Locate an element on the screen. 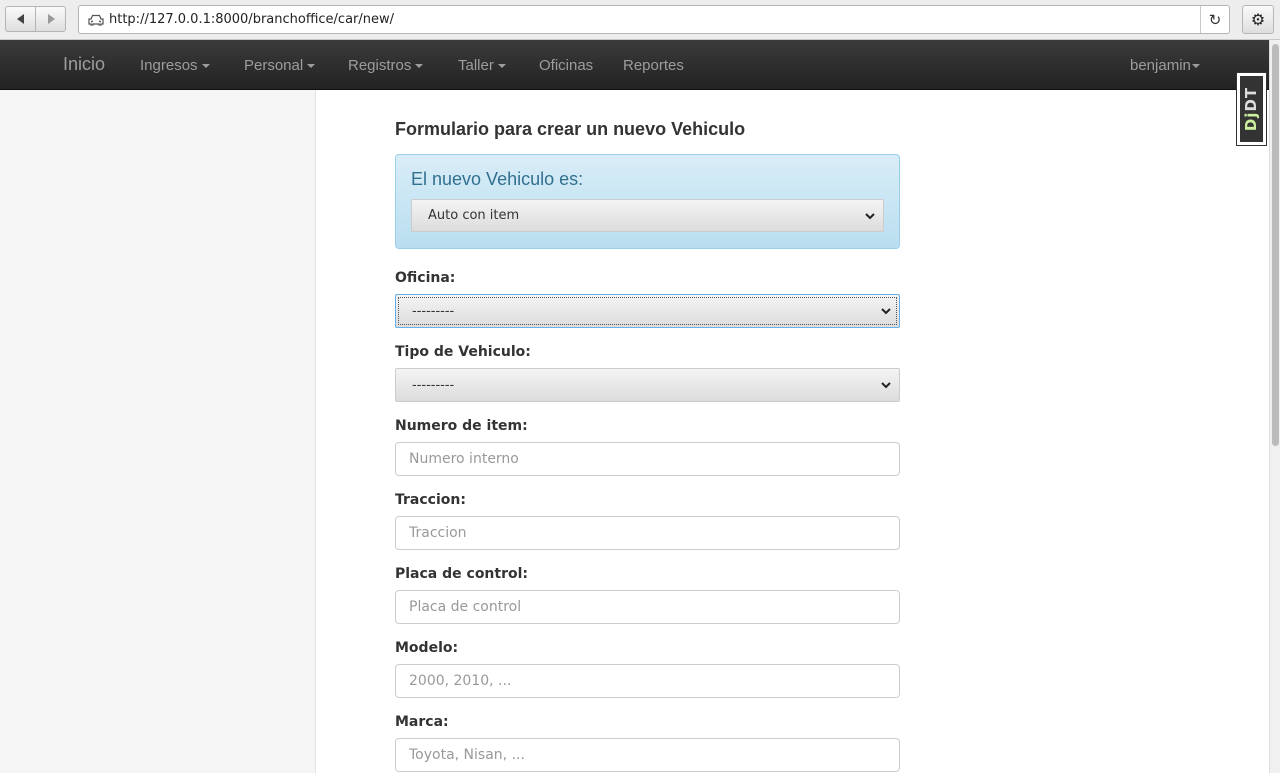 The image size is (1280, 773). modelo-input is located at coordinates (647, 681).